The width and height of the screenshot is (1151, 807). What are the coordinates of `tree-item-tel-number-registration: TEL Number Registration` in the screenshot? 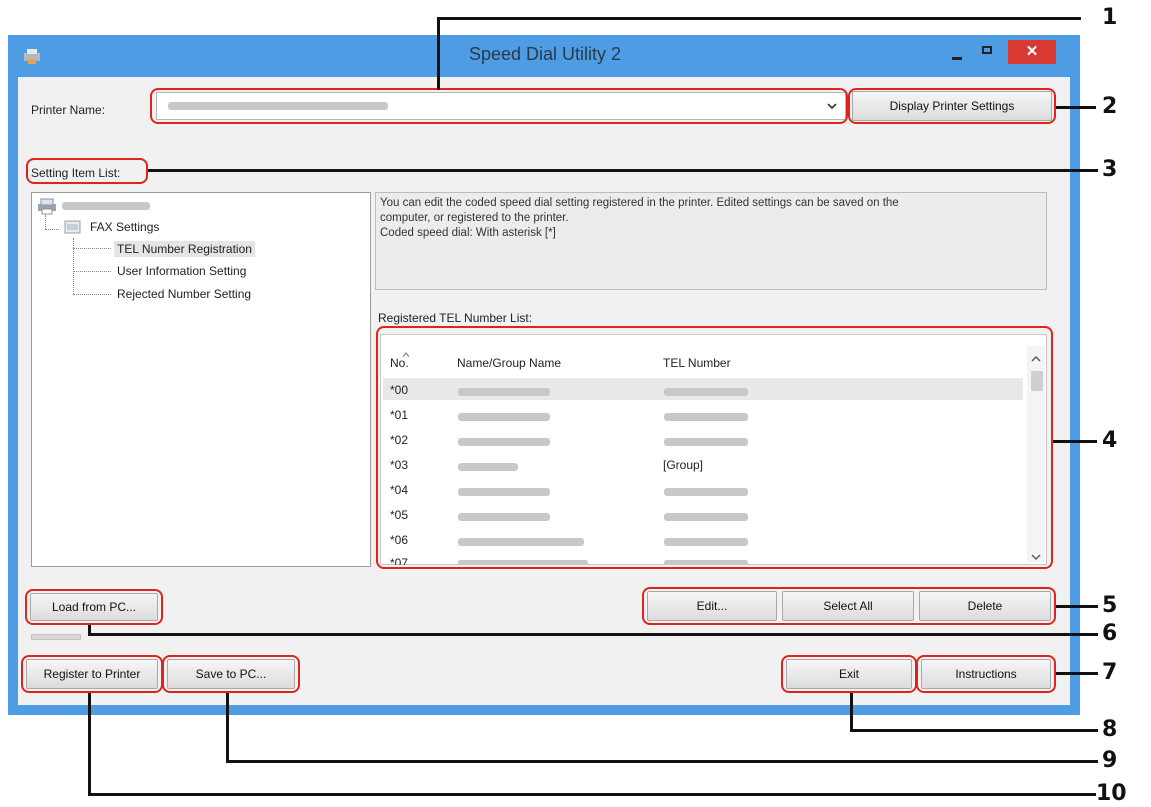 It's located at (184, 249).